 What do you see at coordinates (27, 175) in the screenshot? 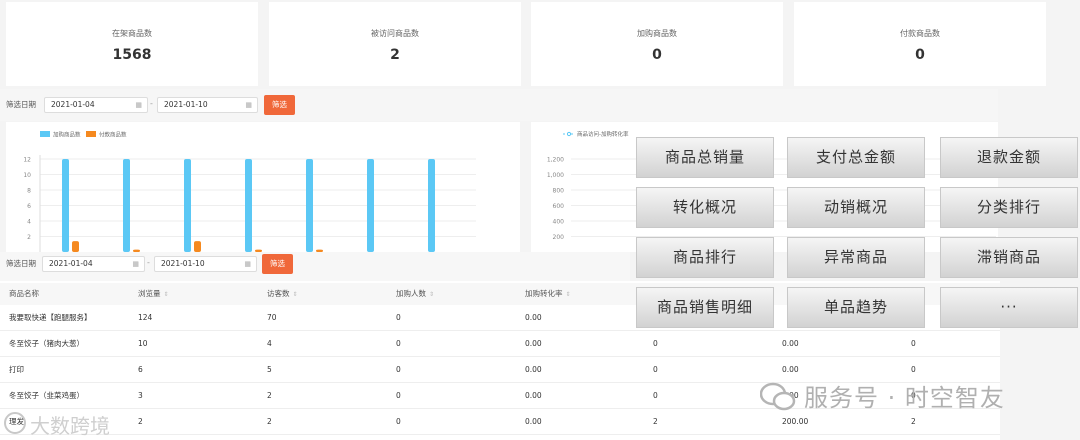
I see `y-tick-label: 10` at bounding box center [27, 175].